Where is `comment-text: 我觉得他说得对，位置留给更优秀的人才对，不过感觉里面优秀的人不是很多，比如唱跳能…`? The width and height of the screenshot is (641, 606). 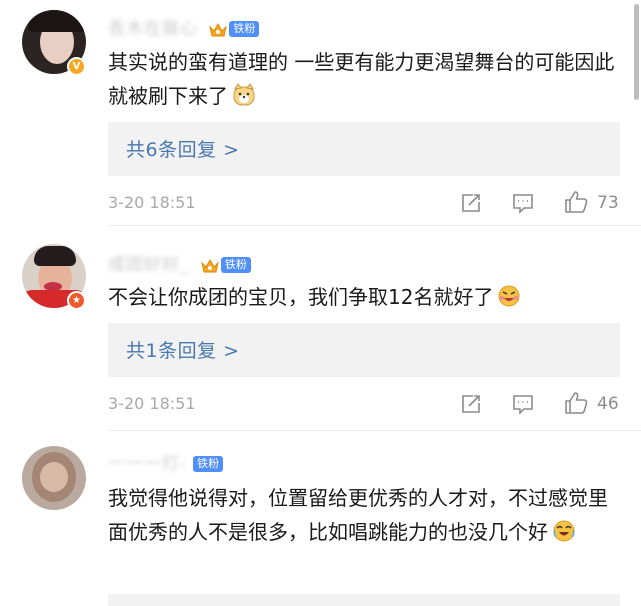 comment-text: 我觉得他说得对，位置留给更优秀的人才对，不过感觉里面优秀的人不是很多，比如唱跳能… is located at coordinates (358, 515).